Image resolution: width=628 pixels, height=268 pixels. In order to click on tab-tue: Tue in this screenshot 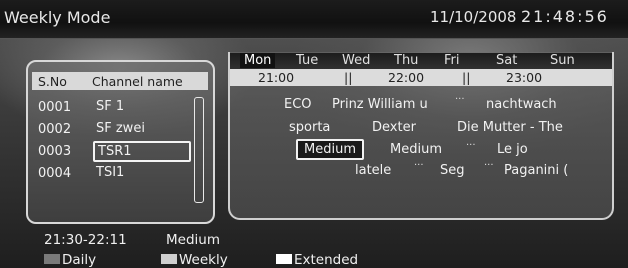, I will do `click(307, 60)`.